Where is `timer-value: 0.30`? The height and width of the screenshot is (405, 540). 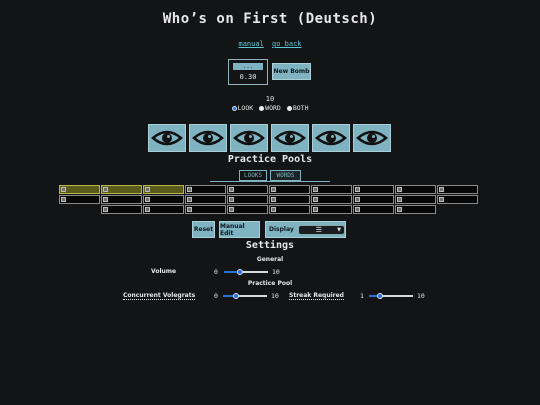 timer-value: 0.30 is located at coordinates (248, 77).